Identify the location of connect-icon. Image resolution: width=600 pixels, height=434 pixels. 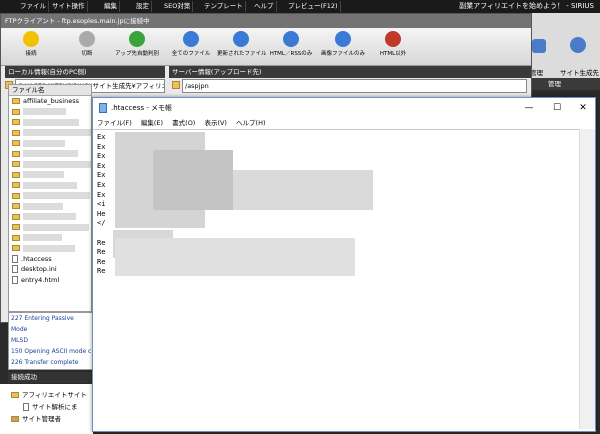
(31, 39).